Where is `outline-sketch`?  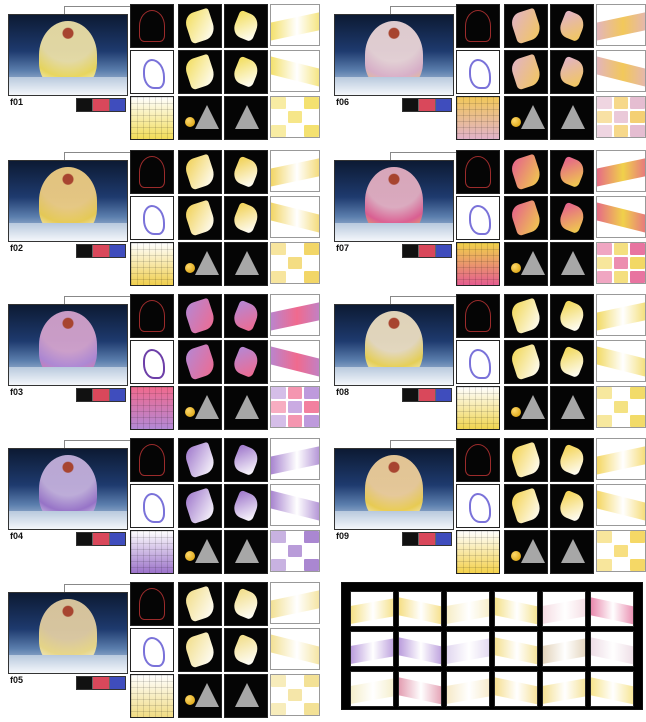 outline-sketch is located at coordinates (152, 316).